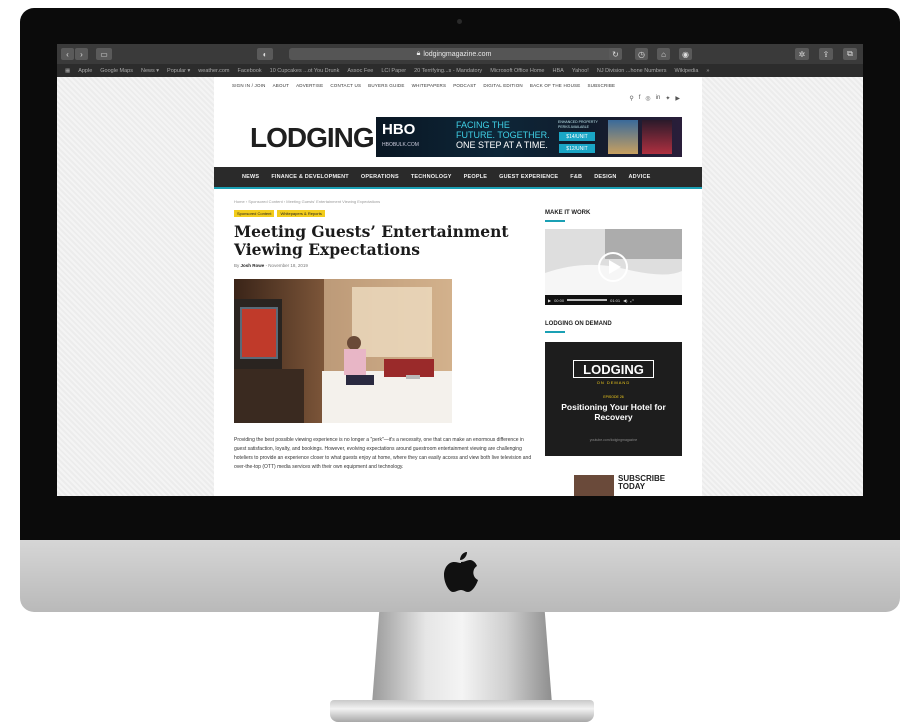  What do you see at coordinates (249, 85) in the screenshot?
I see `top-nav-item: SIGN IN / JOIN` at bounding box center [249, 85].